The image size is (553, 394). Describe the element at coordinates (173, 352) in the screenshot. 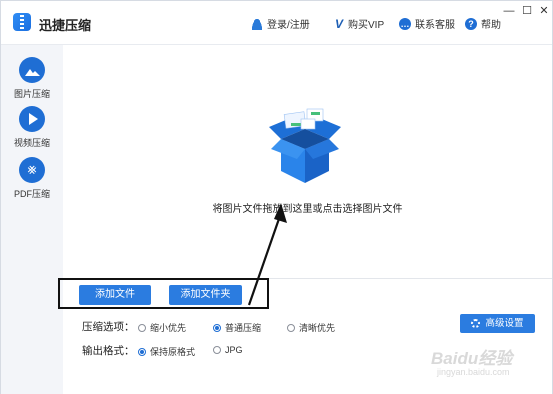

I see `radio-label: 保持原格式` at that location.